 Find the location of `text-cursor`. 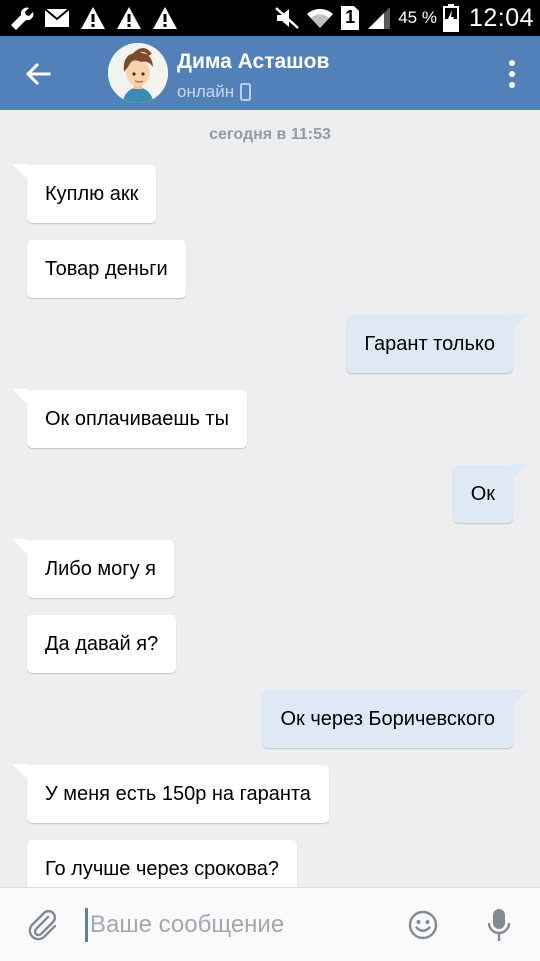

text-cursor is located at coordinates (86, 925).